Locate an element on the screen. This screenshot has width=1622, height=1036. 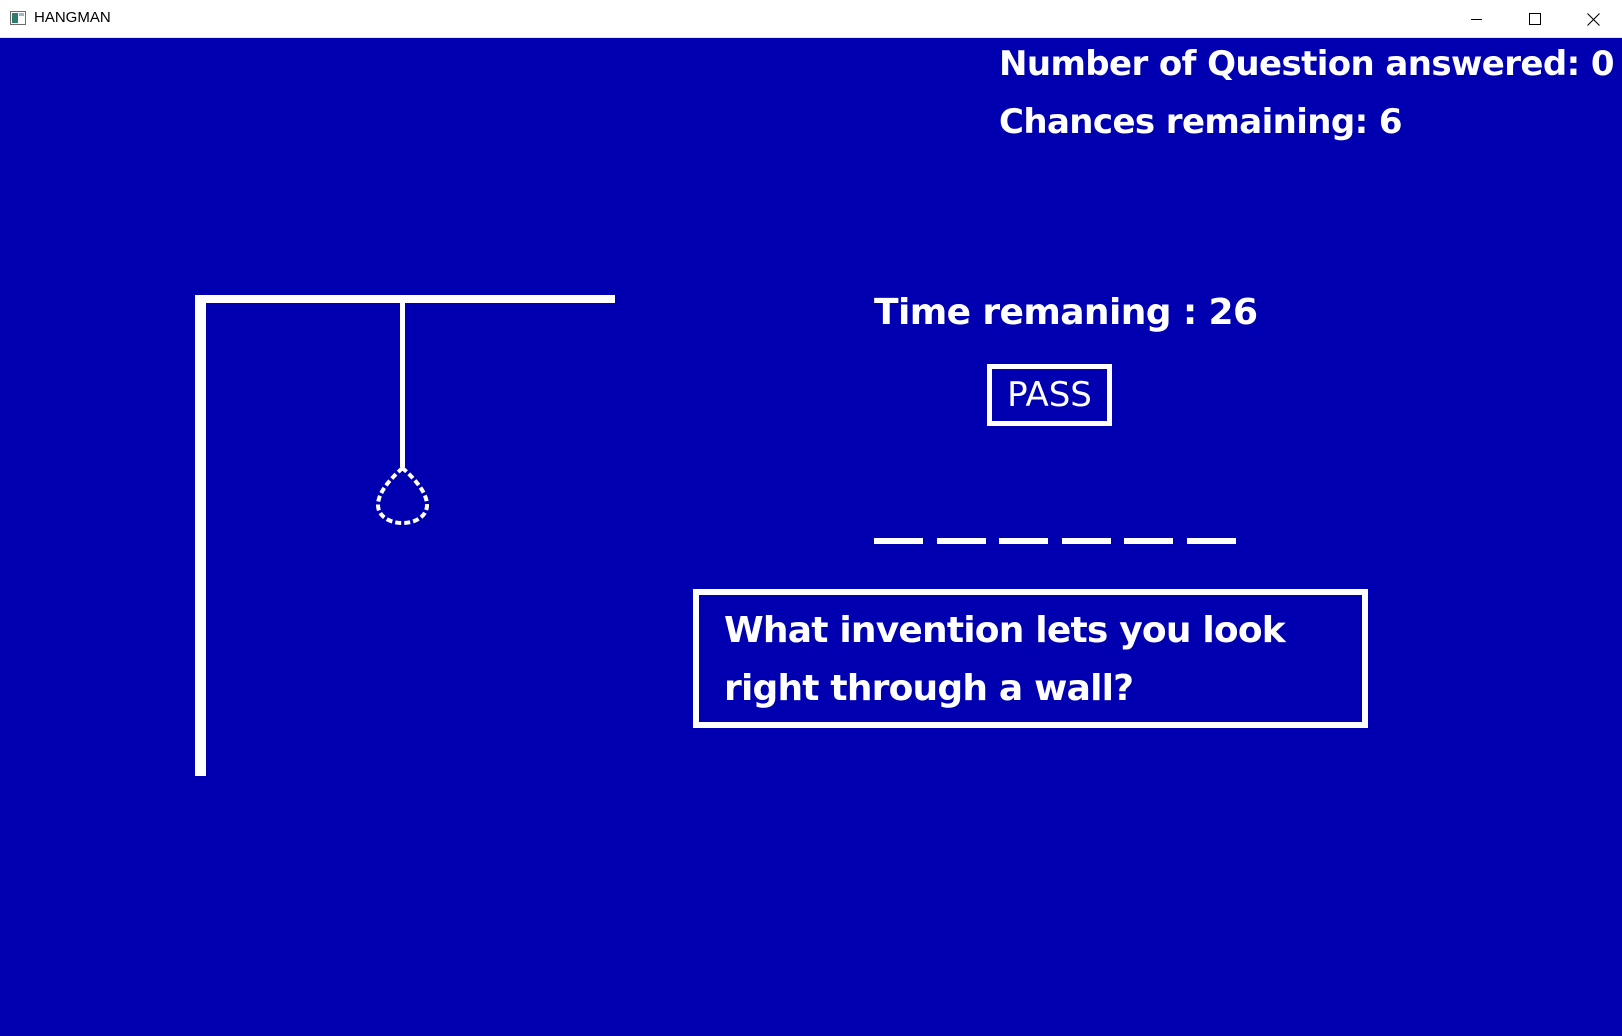
gallows-beam is located at coordinates (405, 299).